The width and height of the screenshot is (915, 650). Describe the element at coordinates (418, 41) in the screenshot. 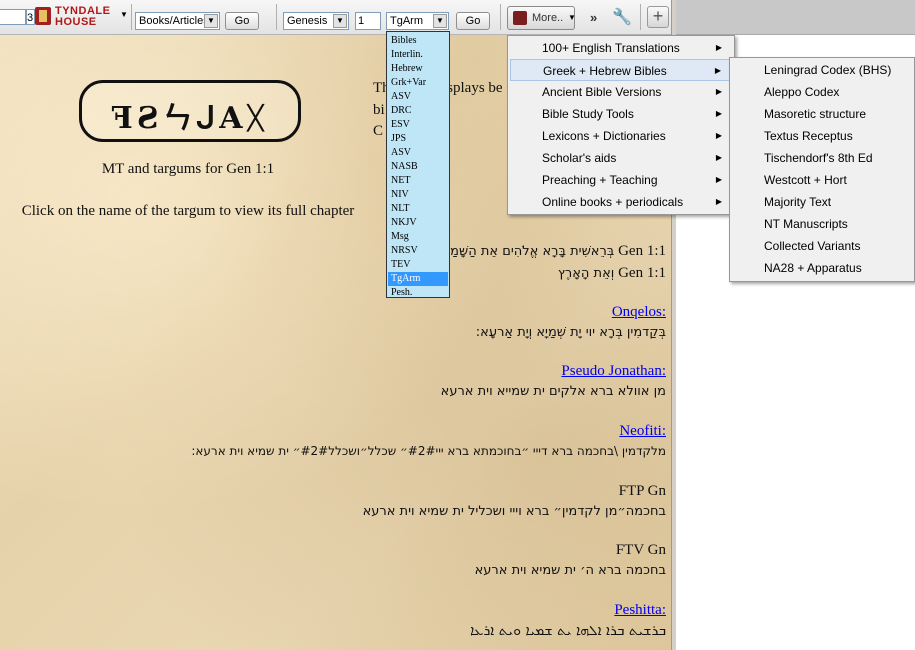

I see `version-option: Bibles` at that location.